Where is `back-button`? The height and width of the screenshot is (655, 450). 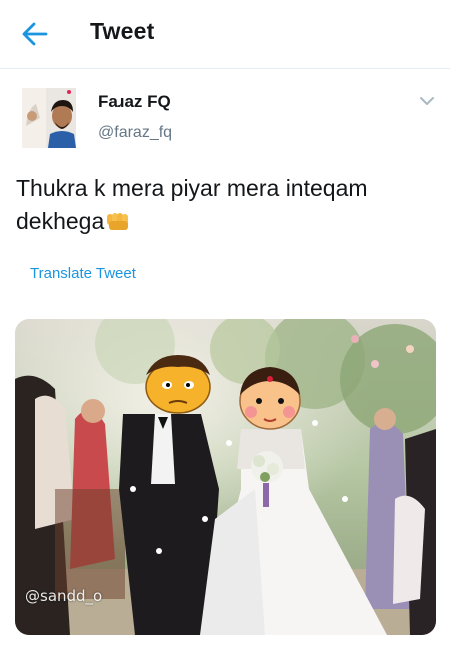 back-button is located at coordinates (35, 34).